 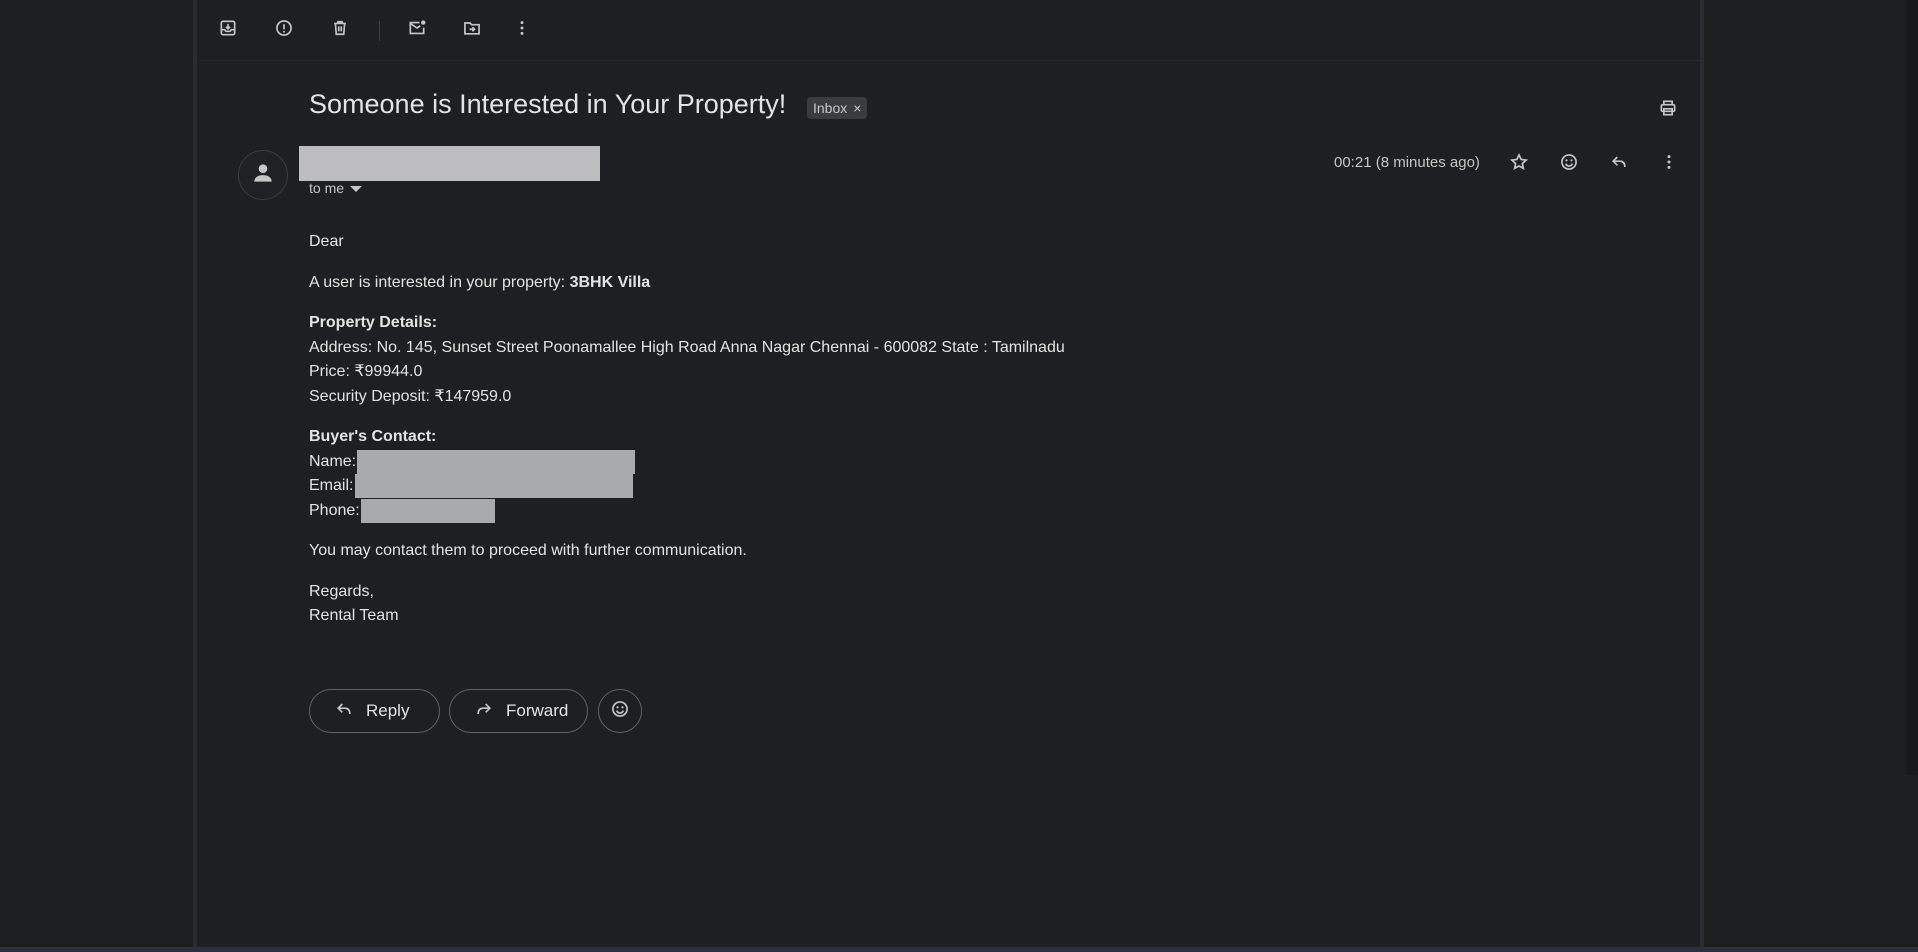 I want to click on property-name: 3BHK Villa, so click(x=610, y=282).